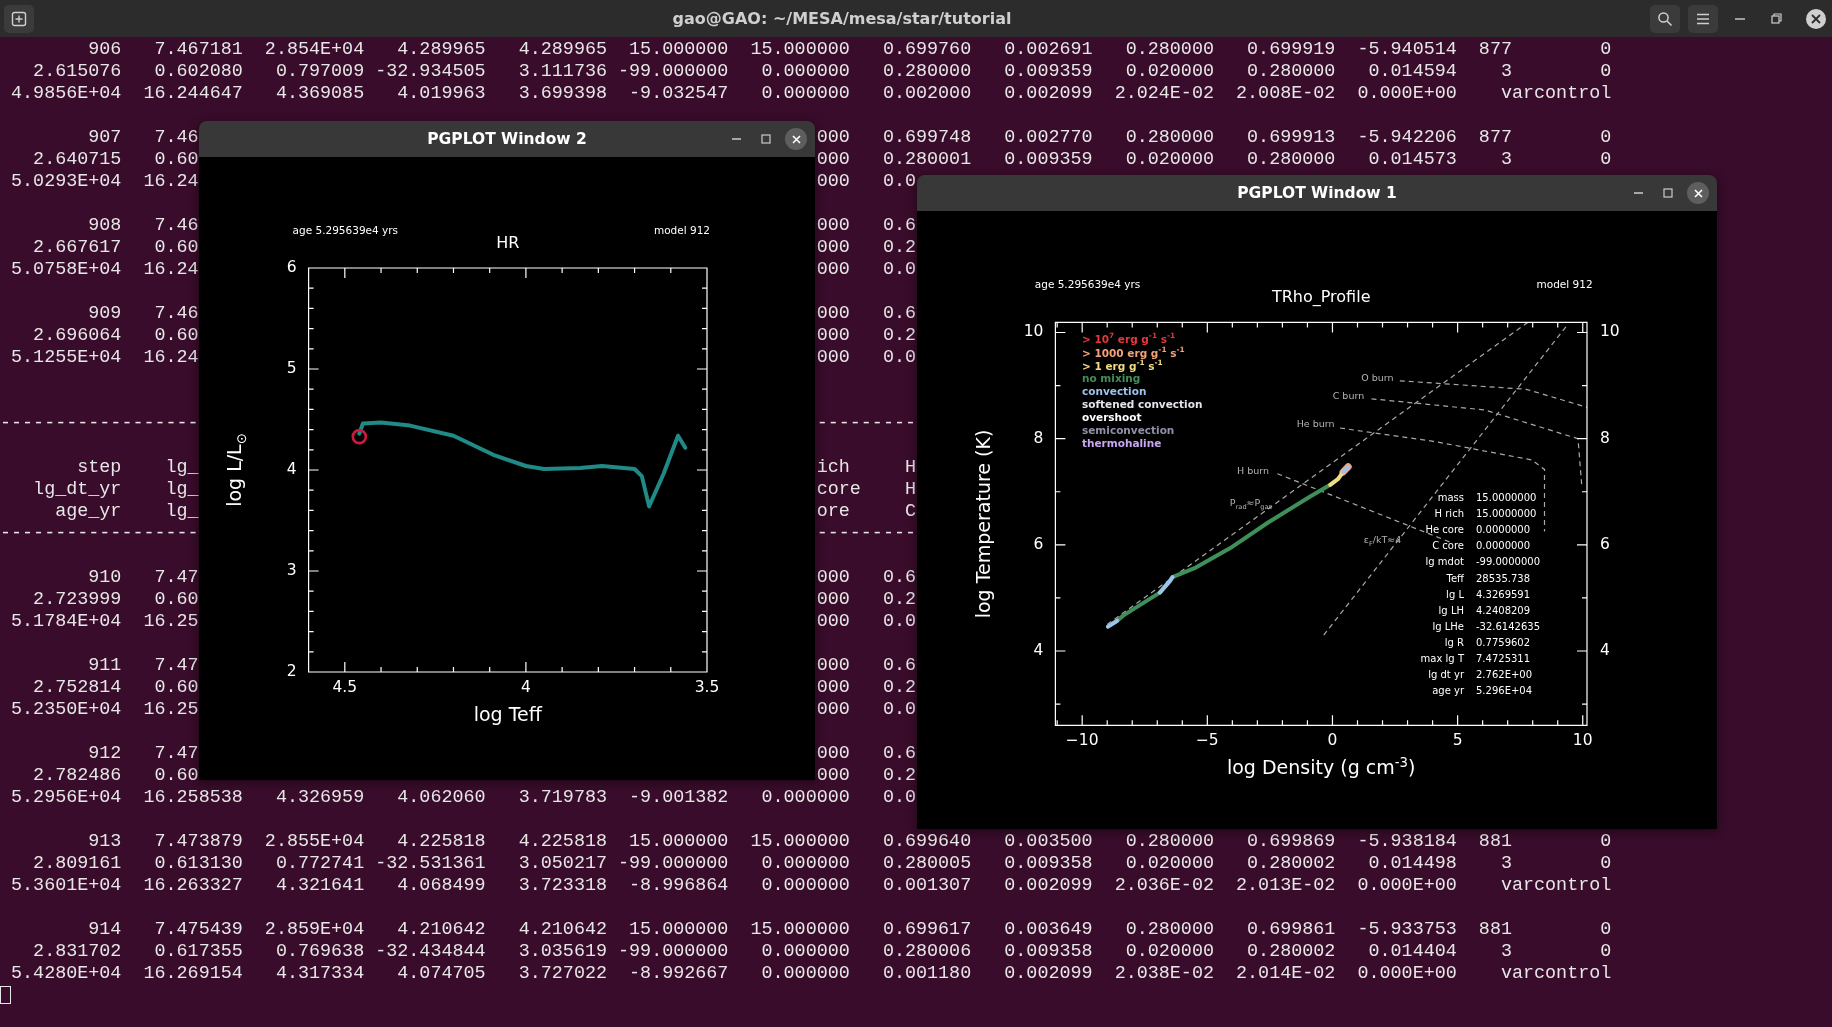 The width and height of the screenshot is (1832, 1027). What do you see at coordinates (1251, 505) in the screenshot?
I see `curve-label: P$_{rad}$≈P$_{gas}$` at bounding box center [1251, 505].